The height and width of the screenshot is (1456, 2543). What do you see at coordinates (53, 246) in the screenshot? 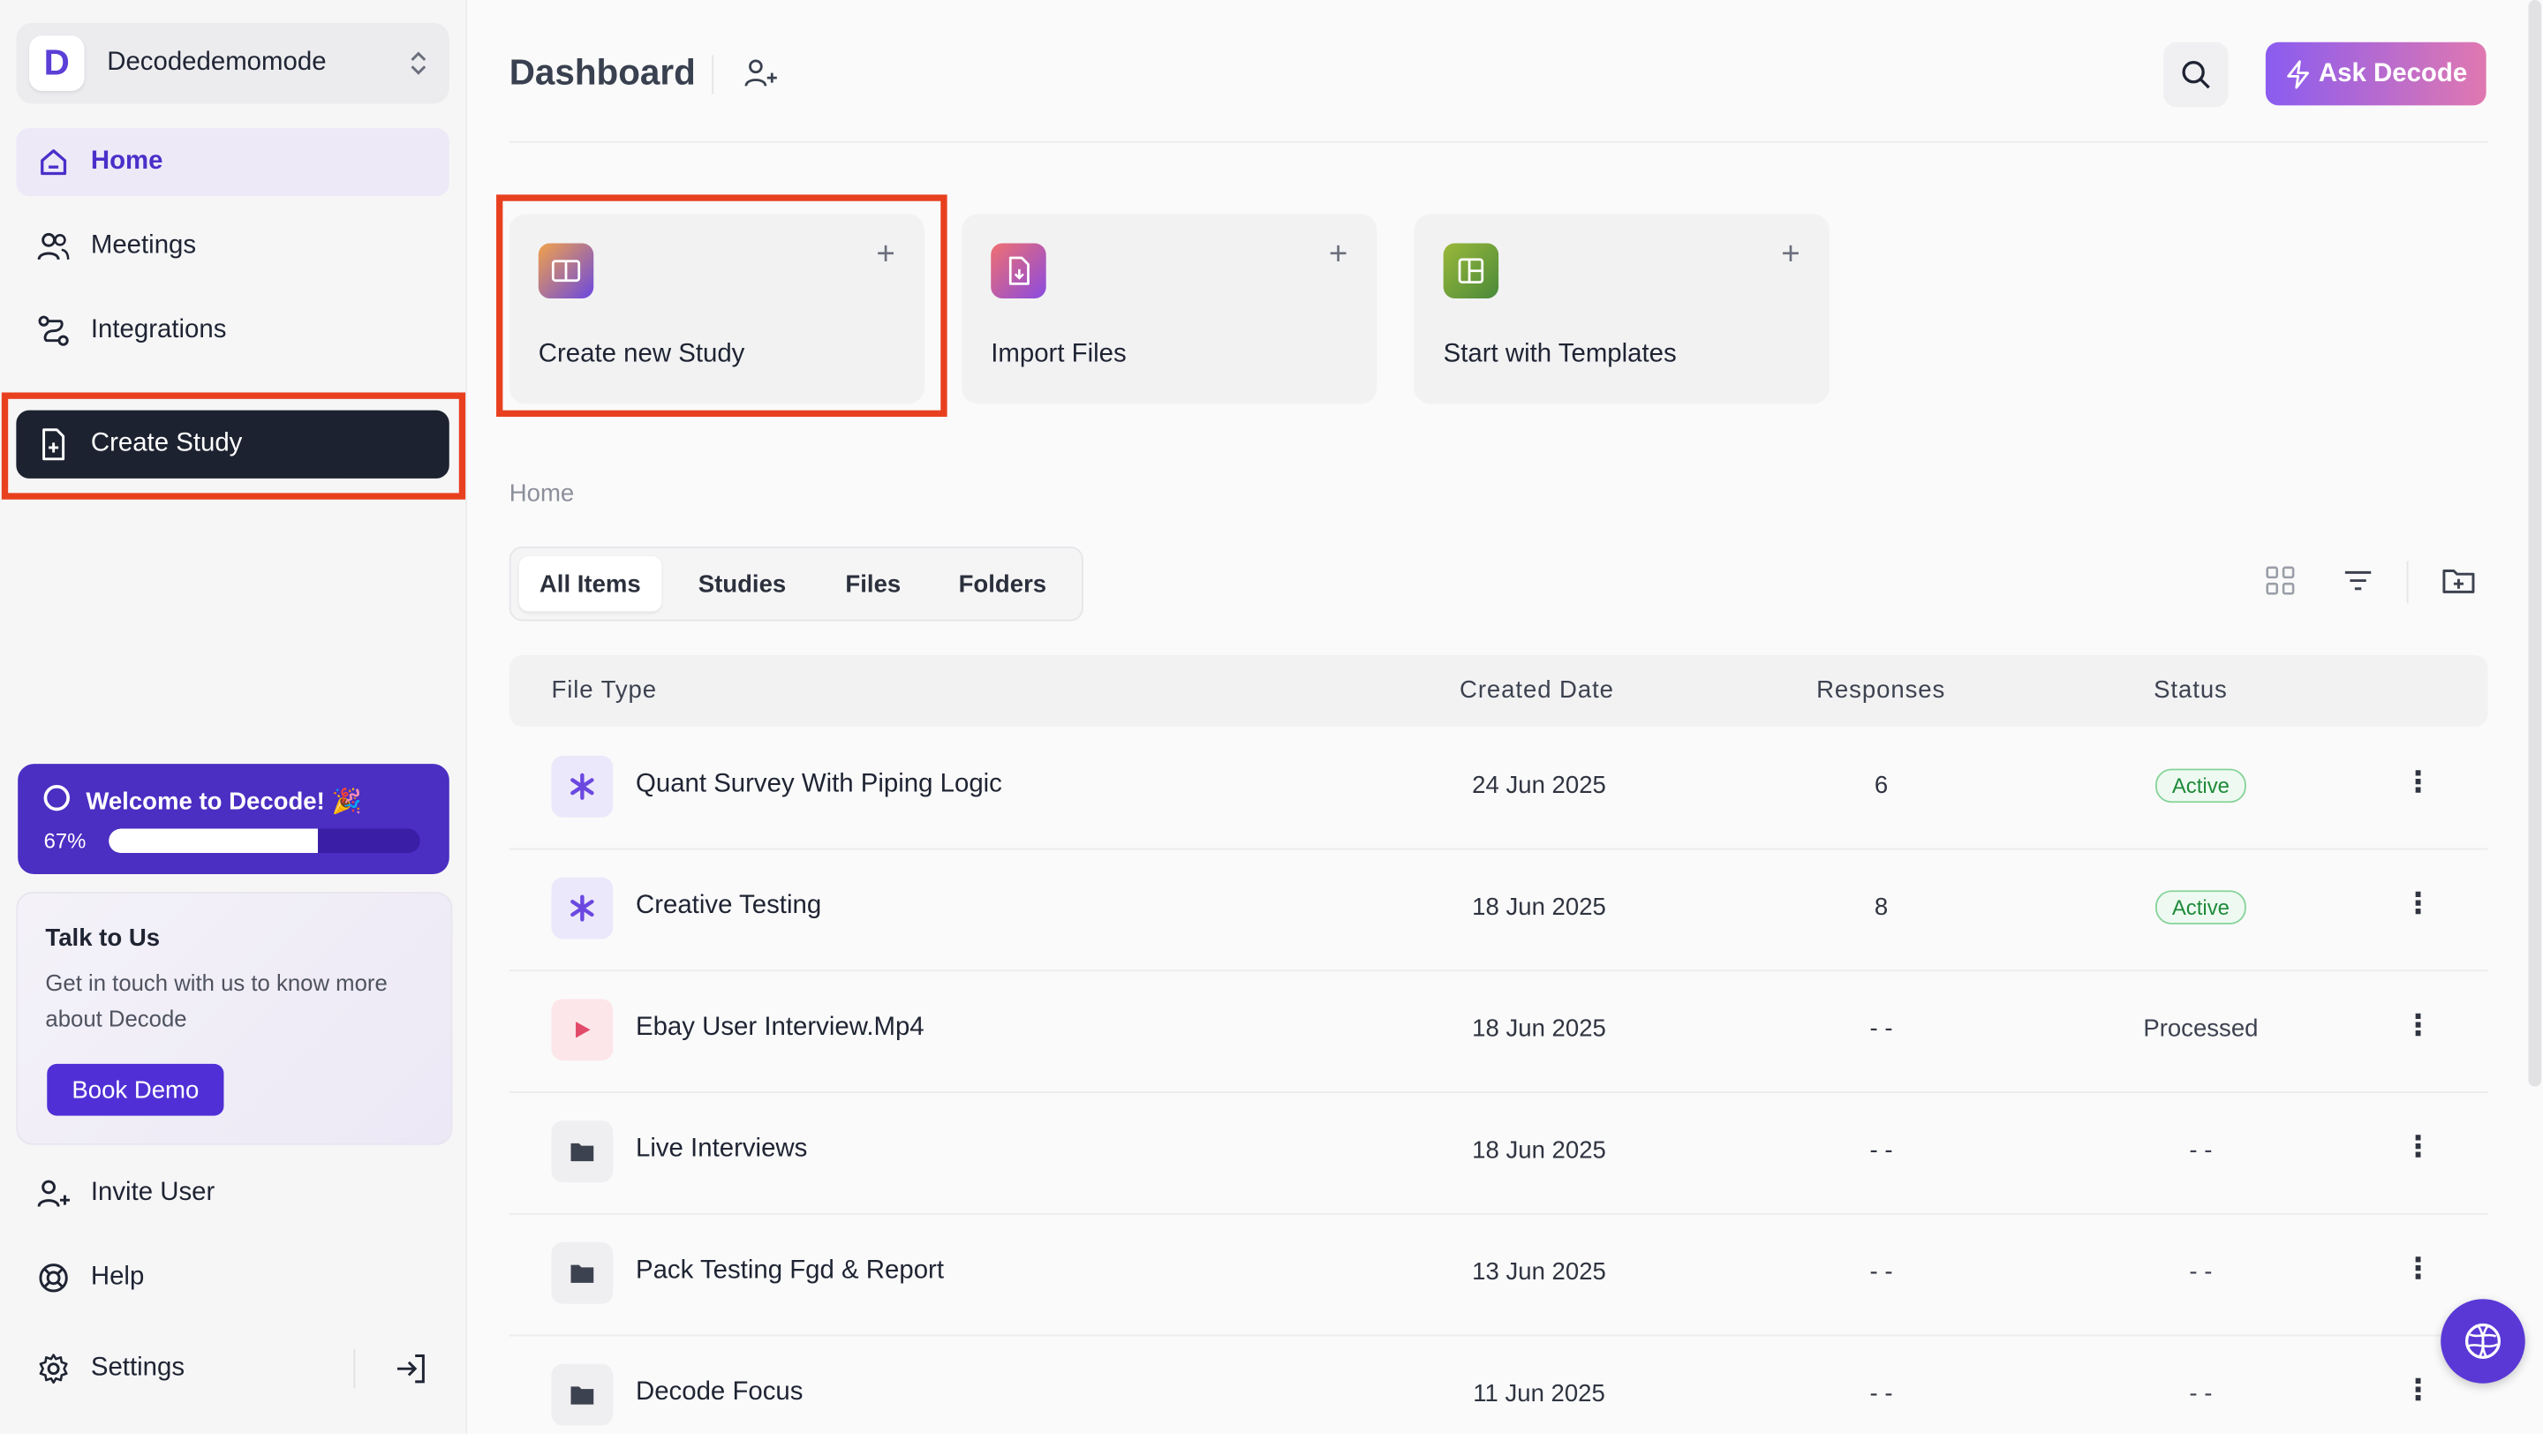
I see `users-icon` at bounding box center [53, 246].